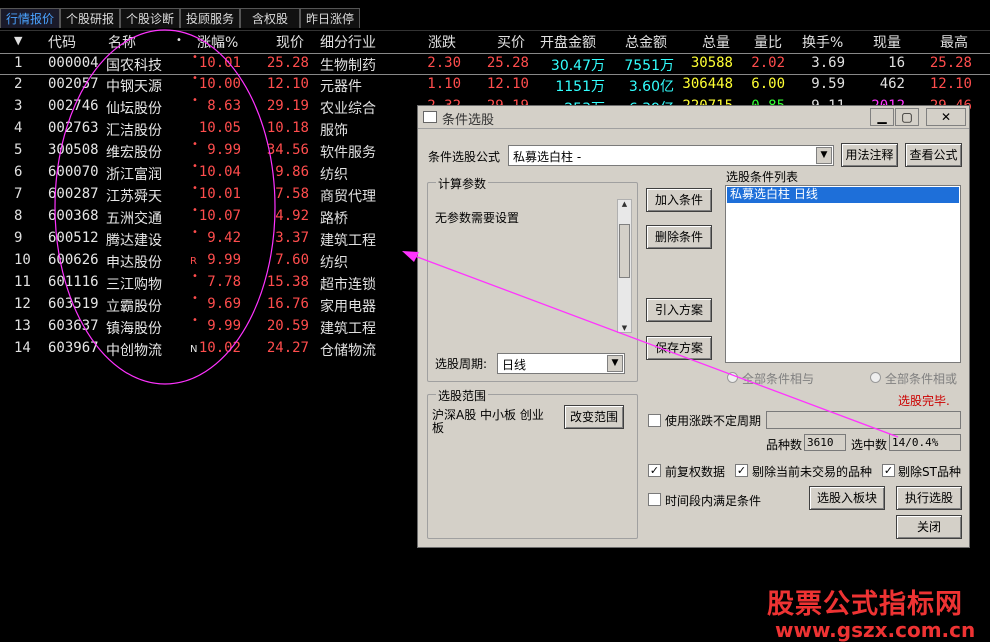 The image size is (990, 642). Describe the element at coordinates (495, 15) in the screenshot. I see `top-tab-bar: 行情报价 个股研报 个股诊断 投顾服务 含权股 昨日涨停` at that location.